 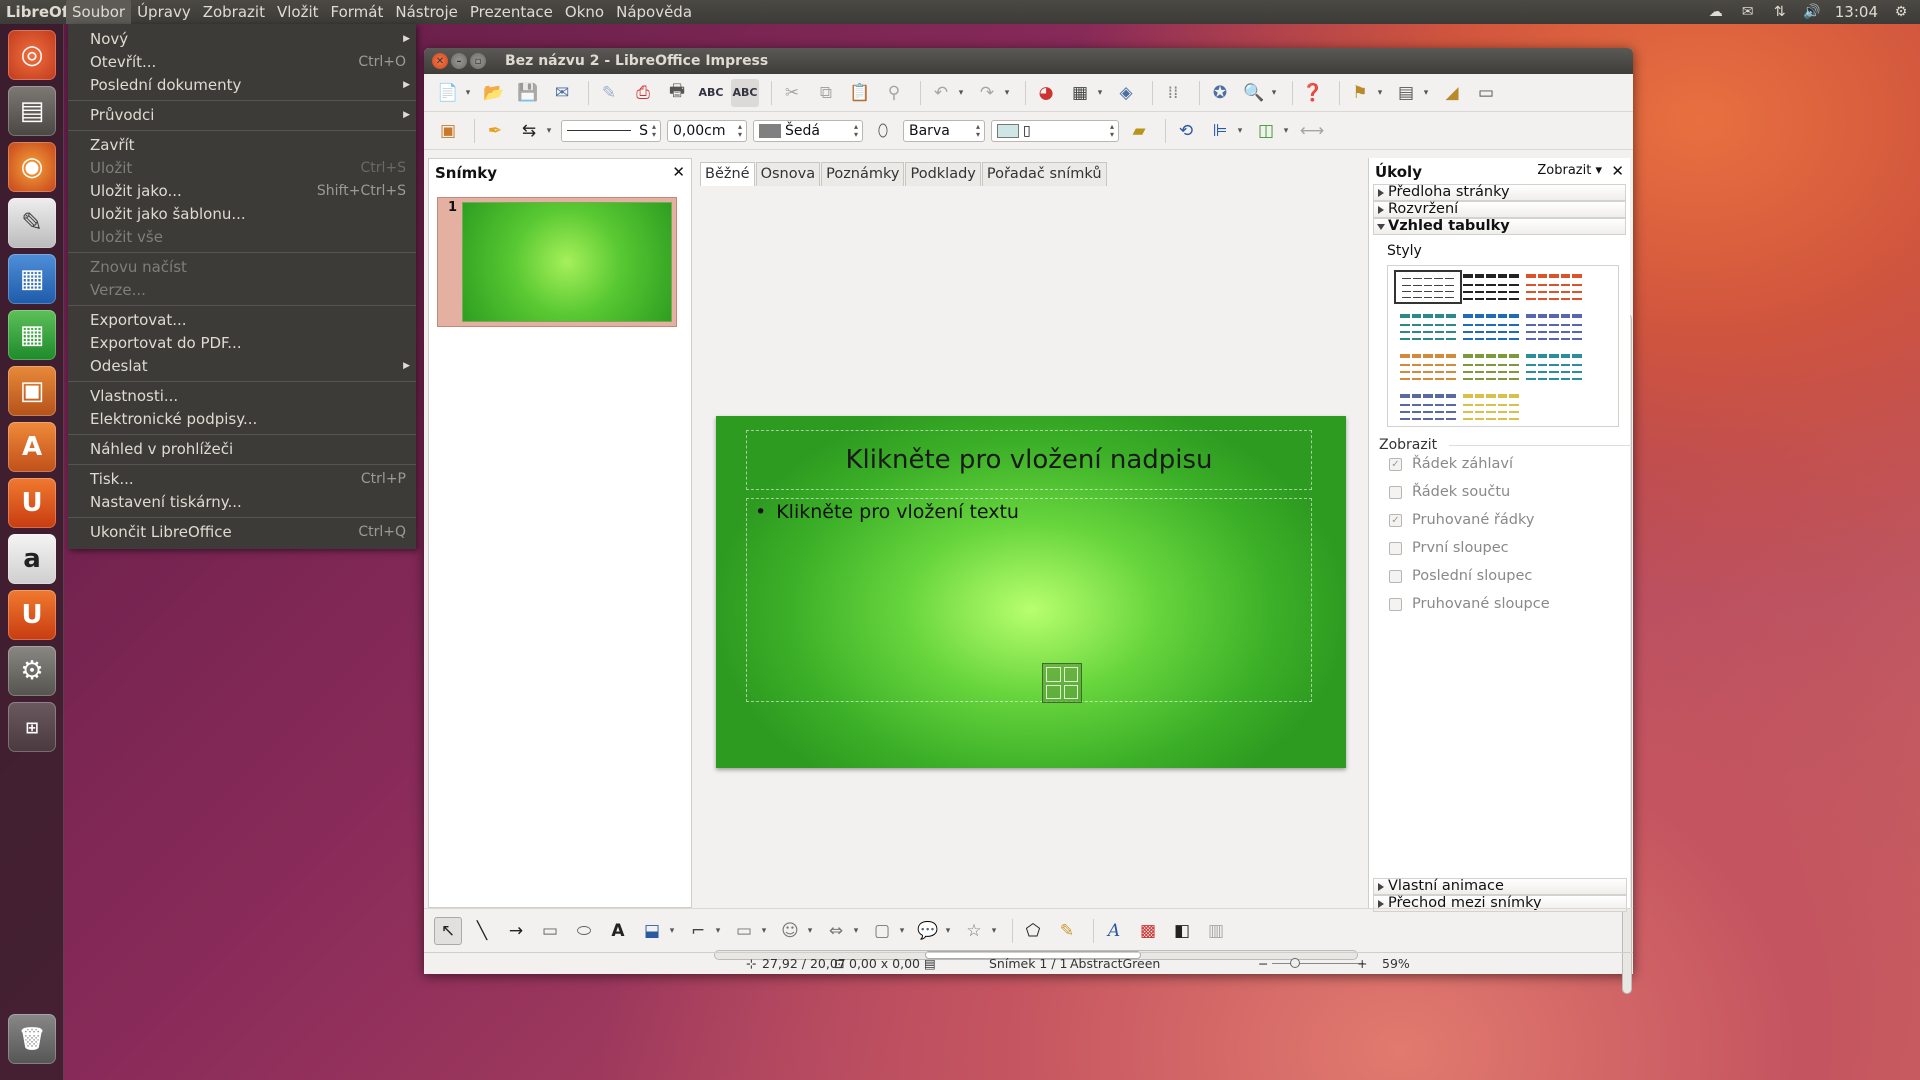 What do you see at coordinates (1055, 130) in the screenshot?
I see `fill-color-select: ▯ ▴ ▾` at bounding box center [1055, 130].